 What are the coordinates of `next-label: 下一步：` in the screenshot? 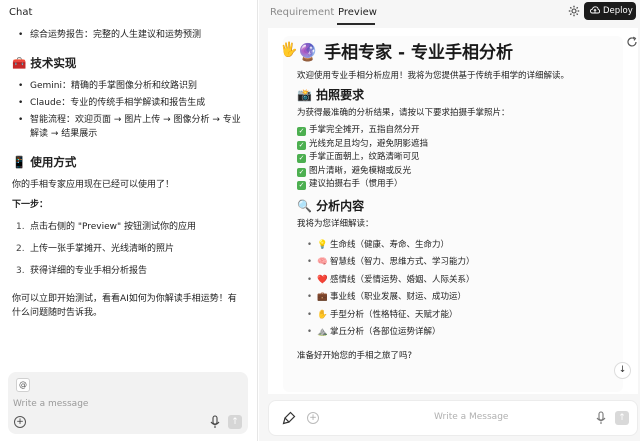 It's located at (30, 205).